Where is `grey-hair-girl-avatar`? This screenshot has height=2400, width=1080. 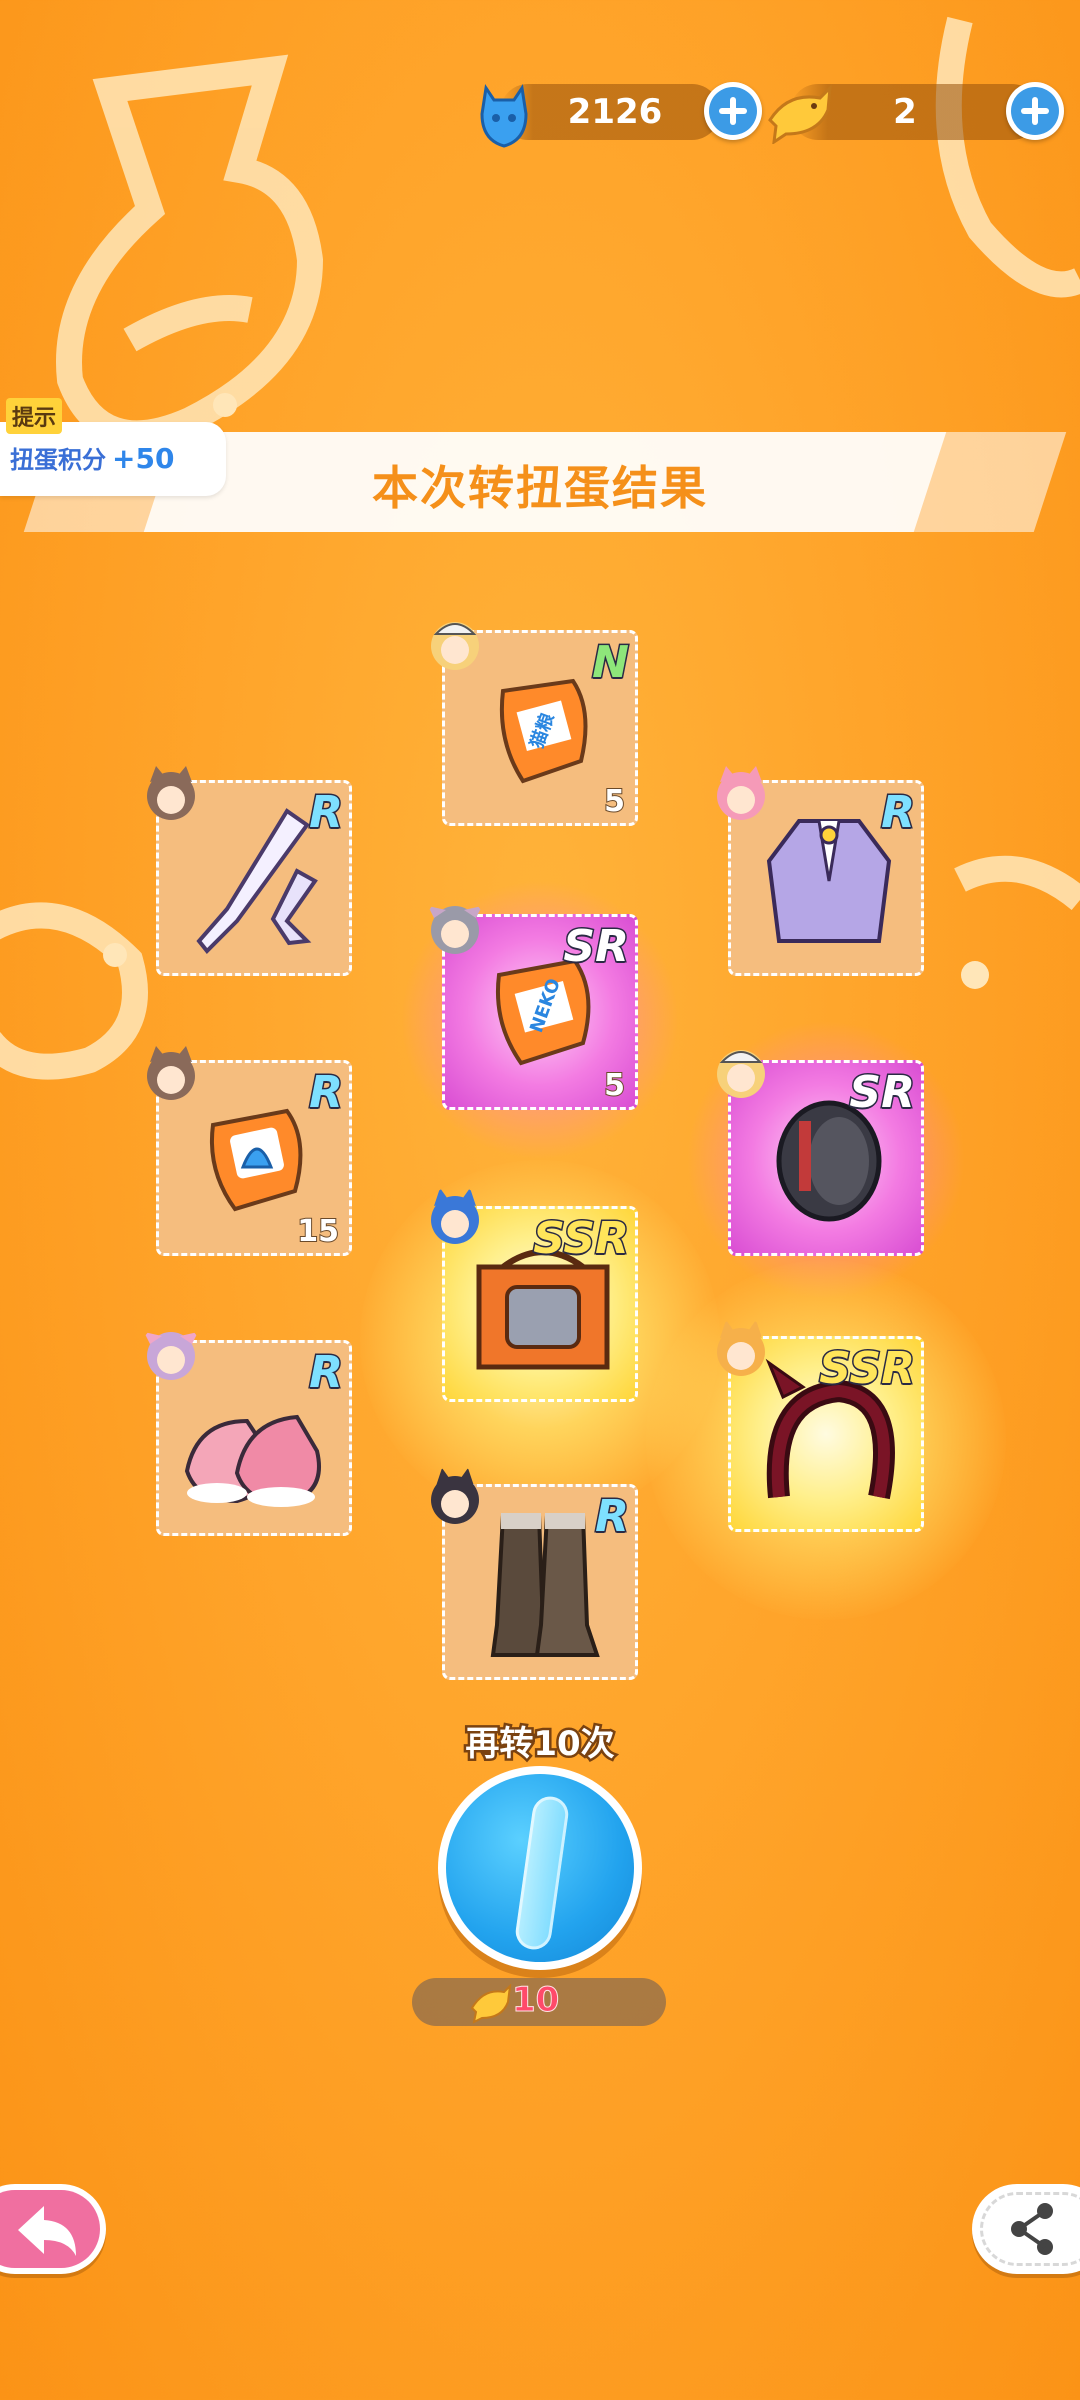
grey-hair-girl-avatar is located at coordinates (455, 930).